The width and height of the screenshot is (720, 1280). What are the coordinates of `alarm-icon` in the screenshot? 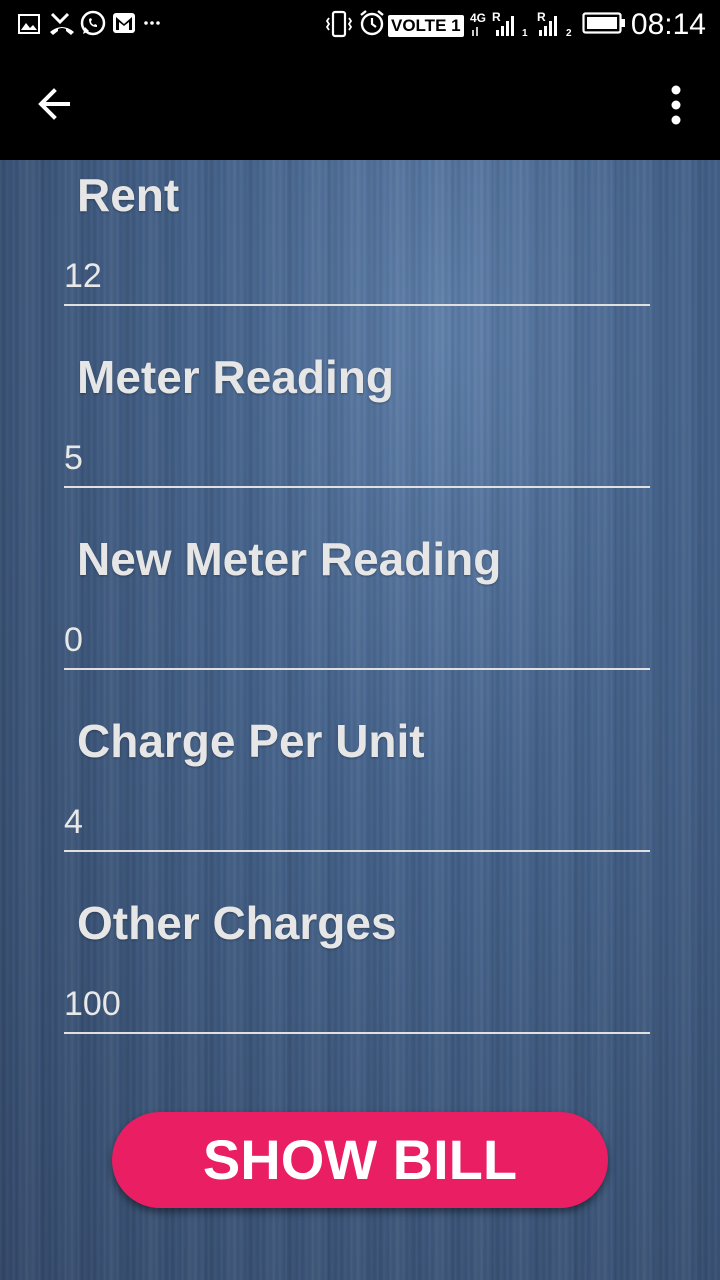 It's located at (372, 23).